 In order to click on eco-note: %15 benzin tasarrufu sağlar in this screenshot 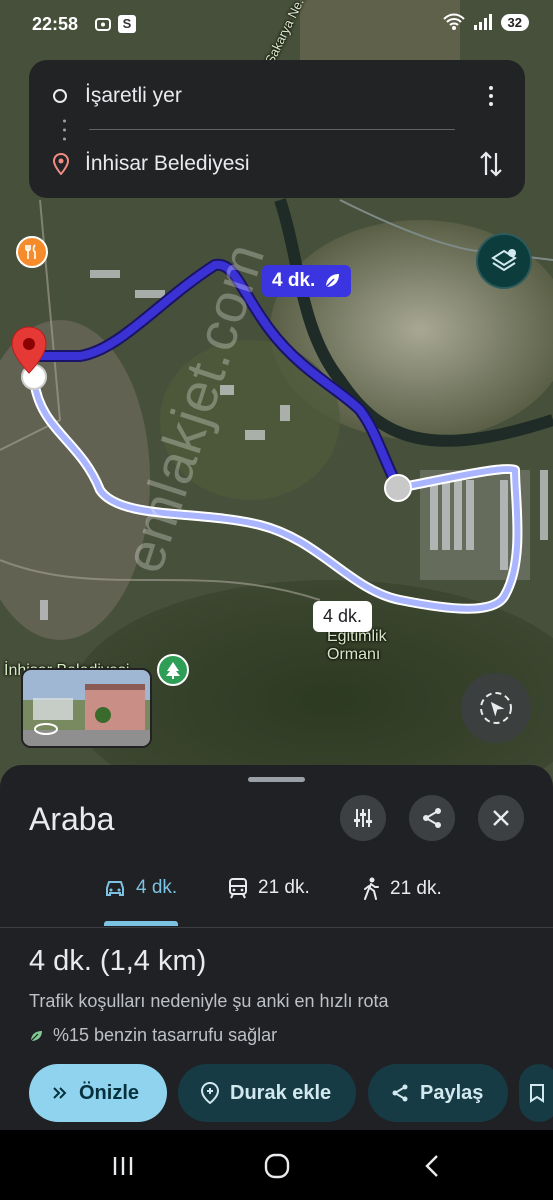, I will do `click(153, 1035)`.